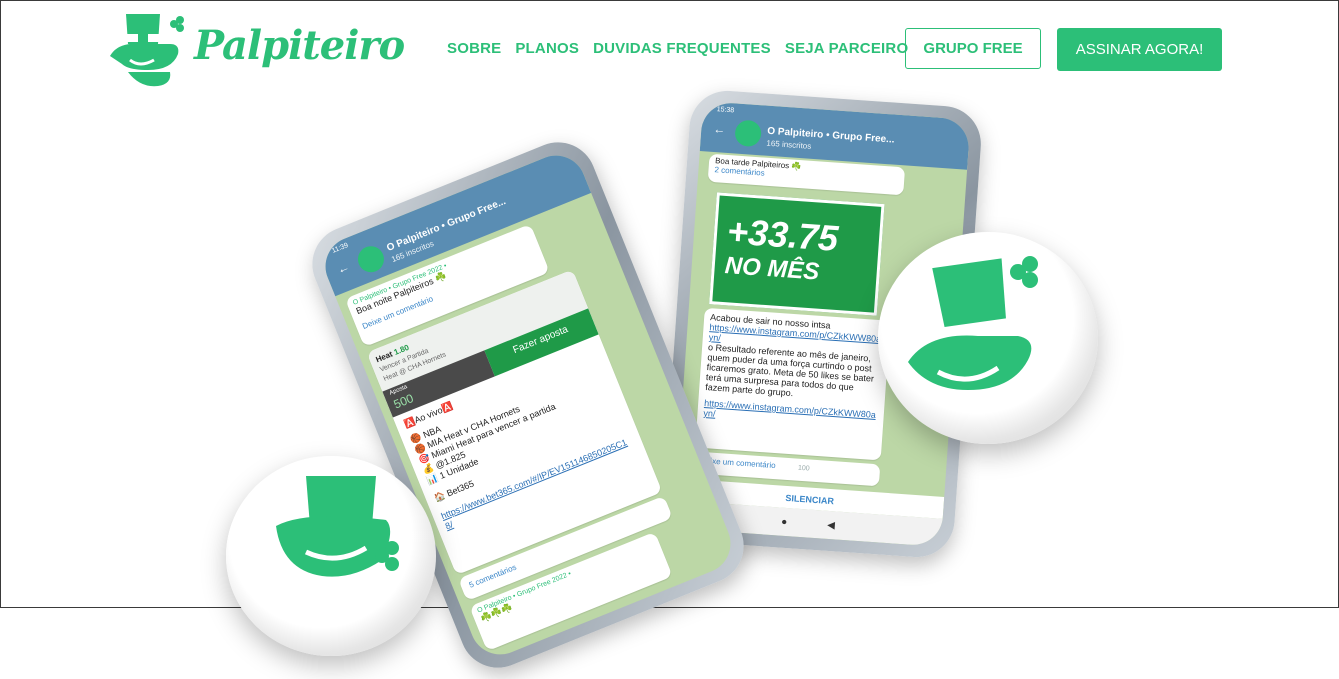 The height and width of the screenshot is (679, 1339). What do you see at coordinates (789, 144) in the screenshot?
I see `channel-subscribers: 165 inscritos` at bounding box center [789, 144].